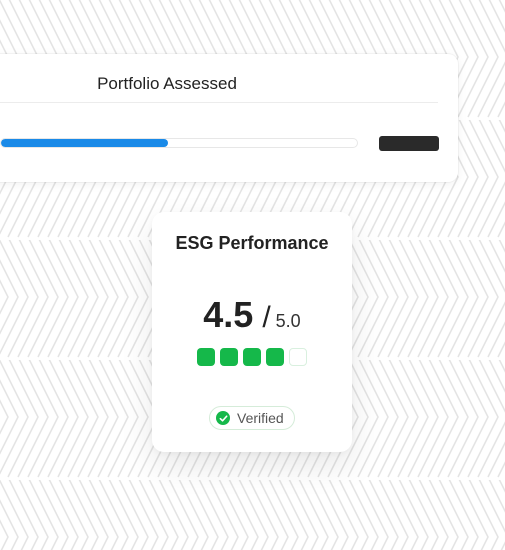 This screenshot has width=505, height=550. Describe the element at coordinates (85, 143) in the screenshot. I see `progress-fill` at that location.